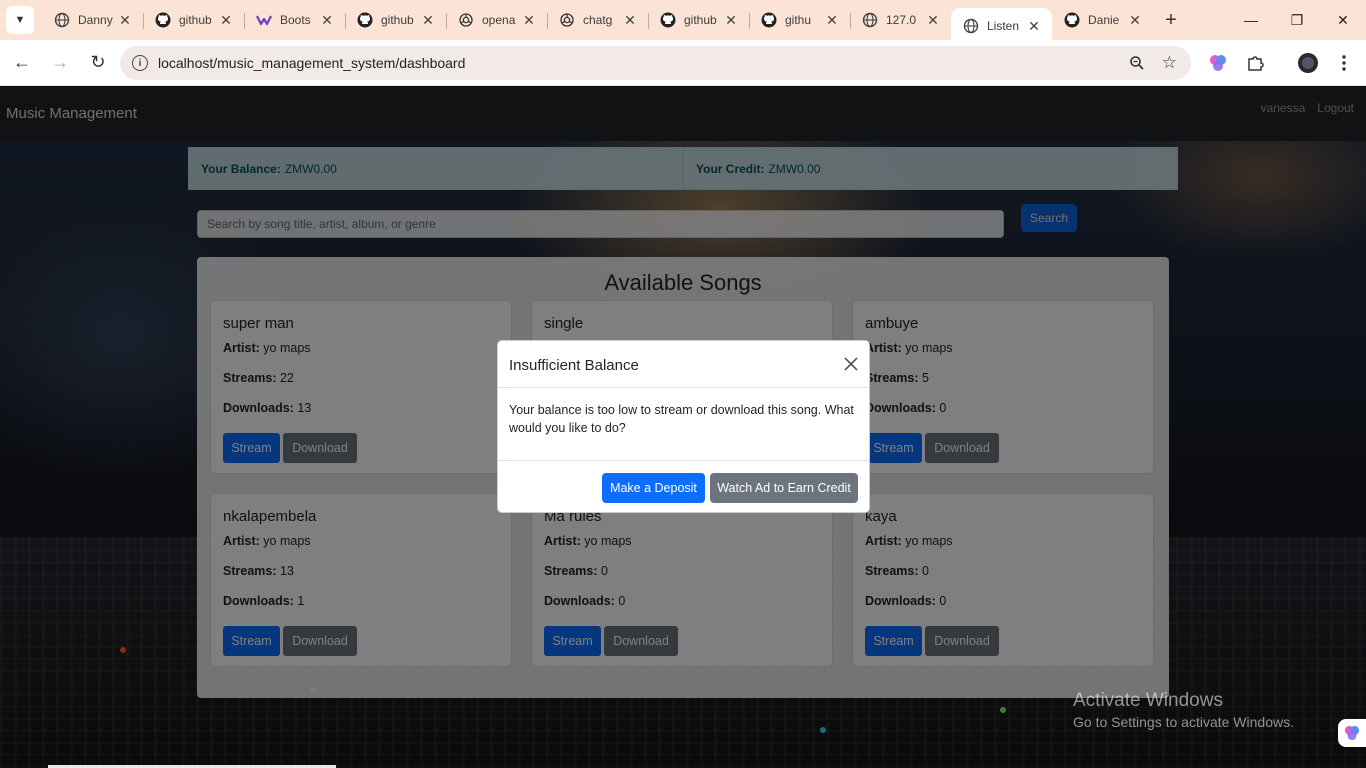  What do you see at coordinates (1352, 733) in the screenshot?
I see `copilot-sidebar-icon` at bounding box center [1352, 733].